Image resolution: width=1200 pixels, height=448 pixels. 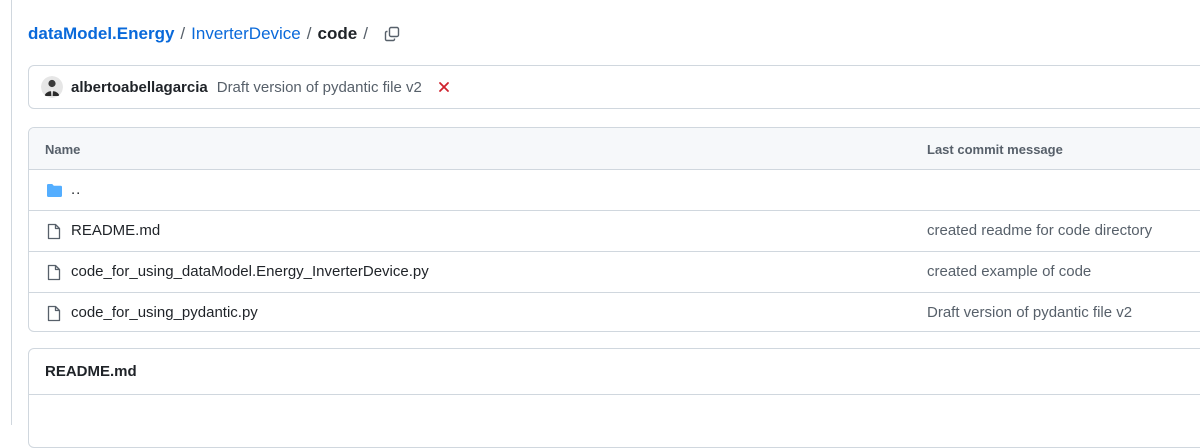 What do you see at coordinates (76, 189) in the screenshot?
I see `parent-directory-link: ..` at bounding box center [76, 189].